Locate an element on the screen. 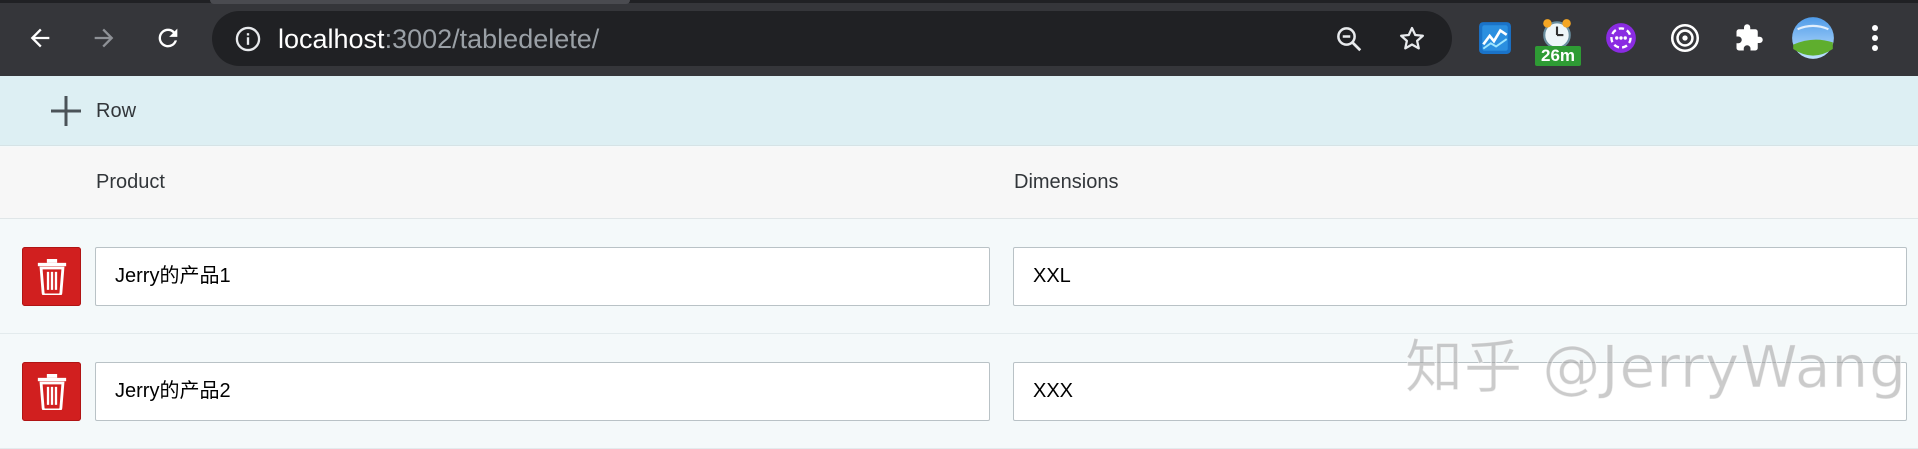  back-button is located at coordinates (40, 38).